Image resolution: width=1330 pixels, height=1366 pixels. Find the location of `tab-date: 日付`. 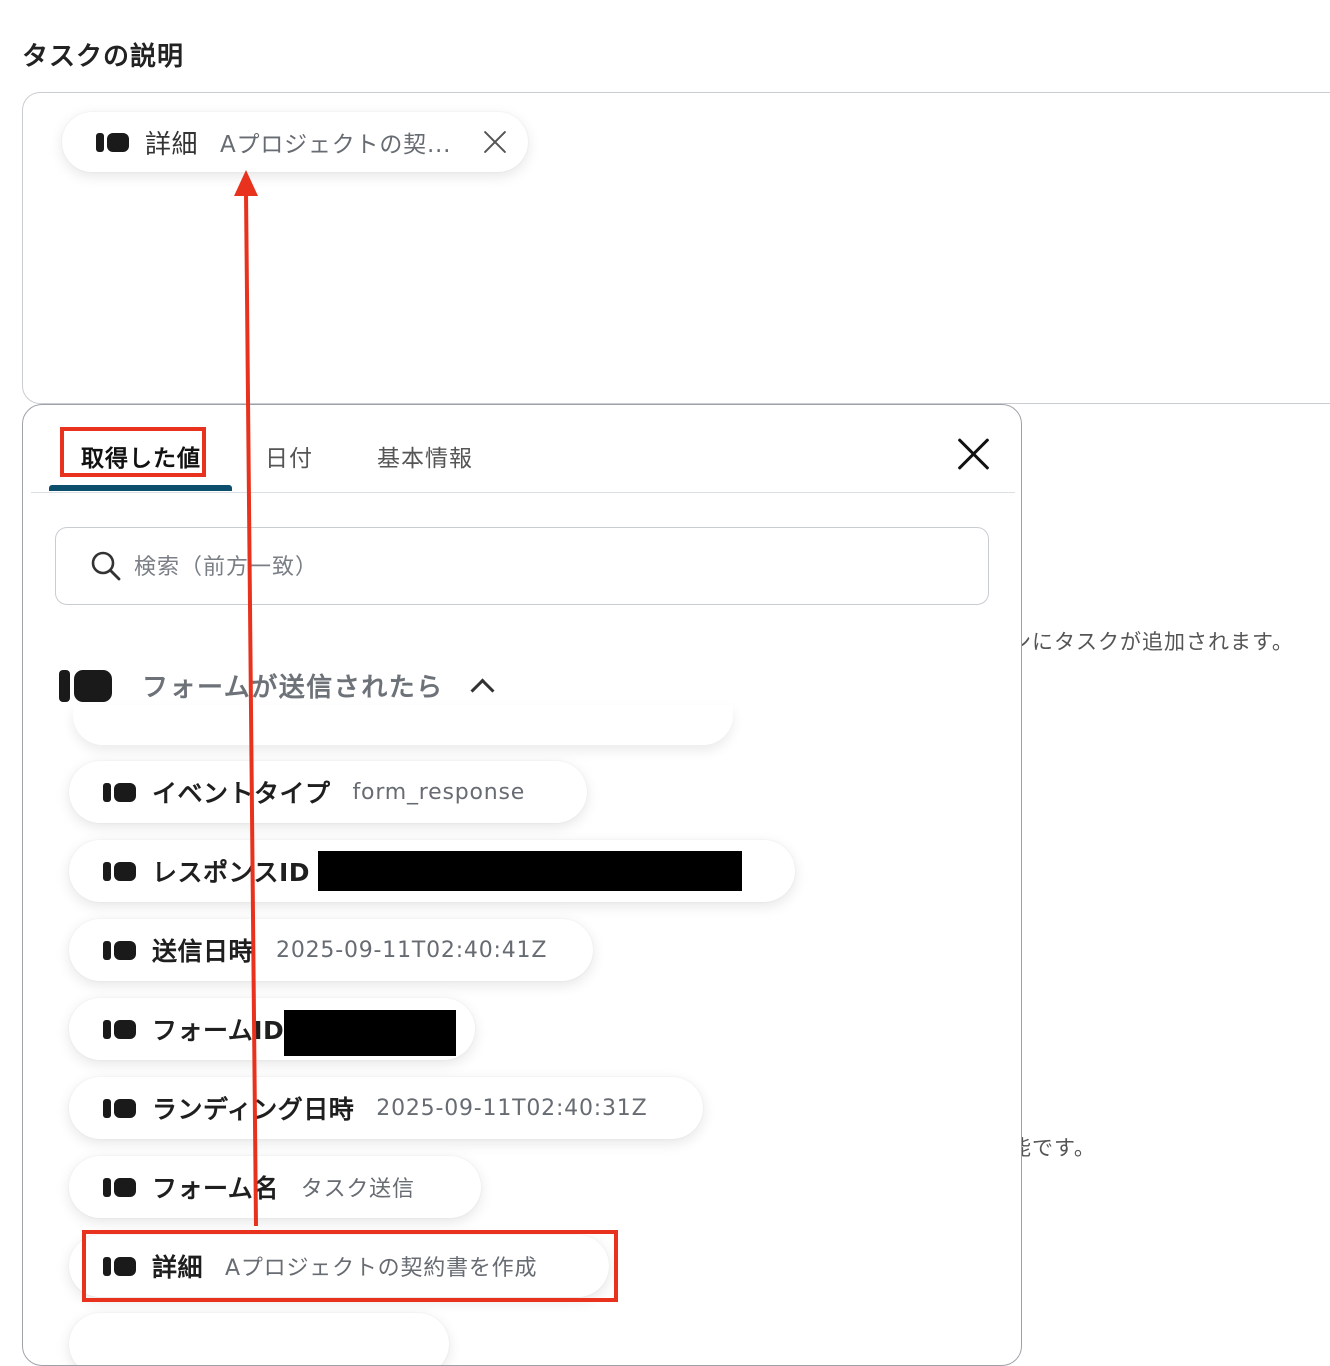

tab-date: 日付 is located at coordinates (289, 456).